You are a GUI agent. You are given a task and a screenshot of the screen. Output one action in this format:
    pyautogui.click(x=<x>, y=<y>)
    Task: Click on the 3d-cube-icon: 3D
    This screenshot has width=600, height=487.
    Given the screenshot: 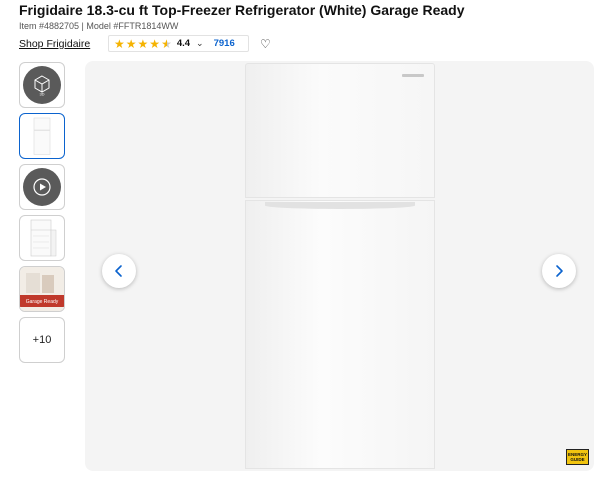 What is the action you would take?
    pyautogui.click(x=42, y=85)
    